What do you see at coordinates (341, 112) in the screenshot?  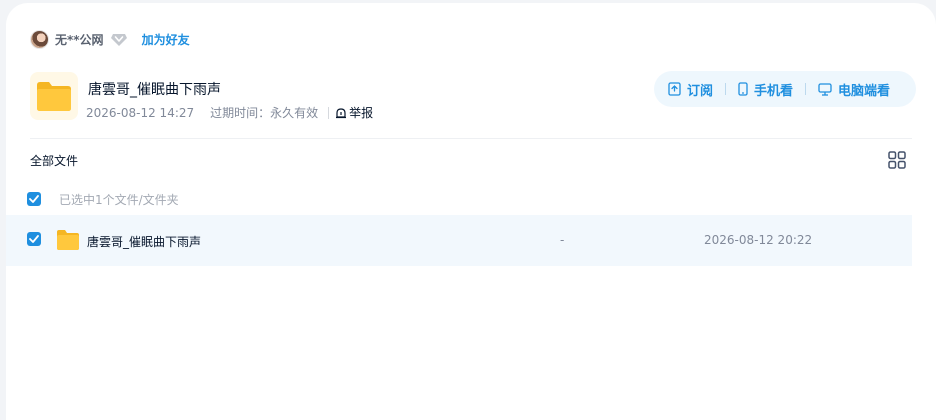 I see `report-icon` at bounding box center [341, 112].